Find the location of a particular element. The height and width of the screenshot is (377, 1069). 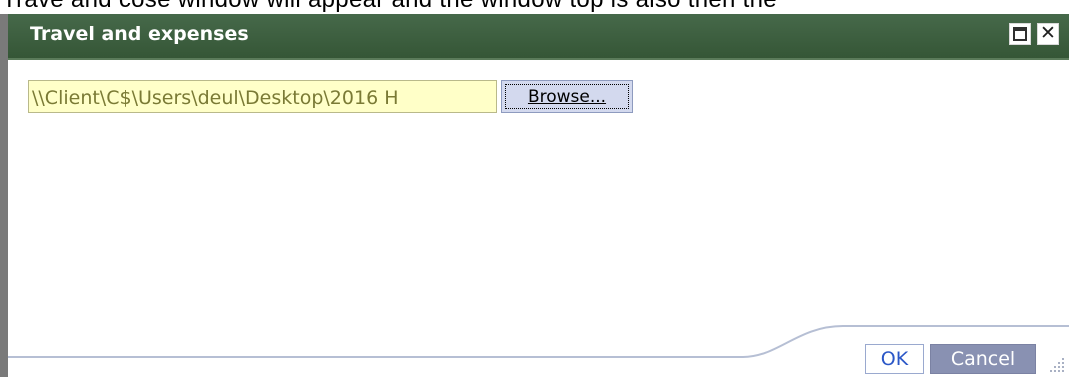

maximize-icon is located at coordinates (1020, 34).